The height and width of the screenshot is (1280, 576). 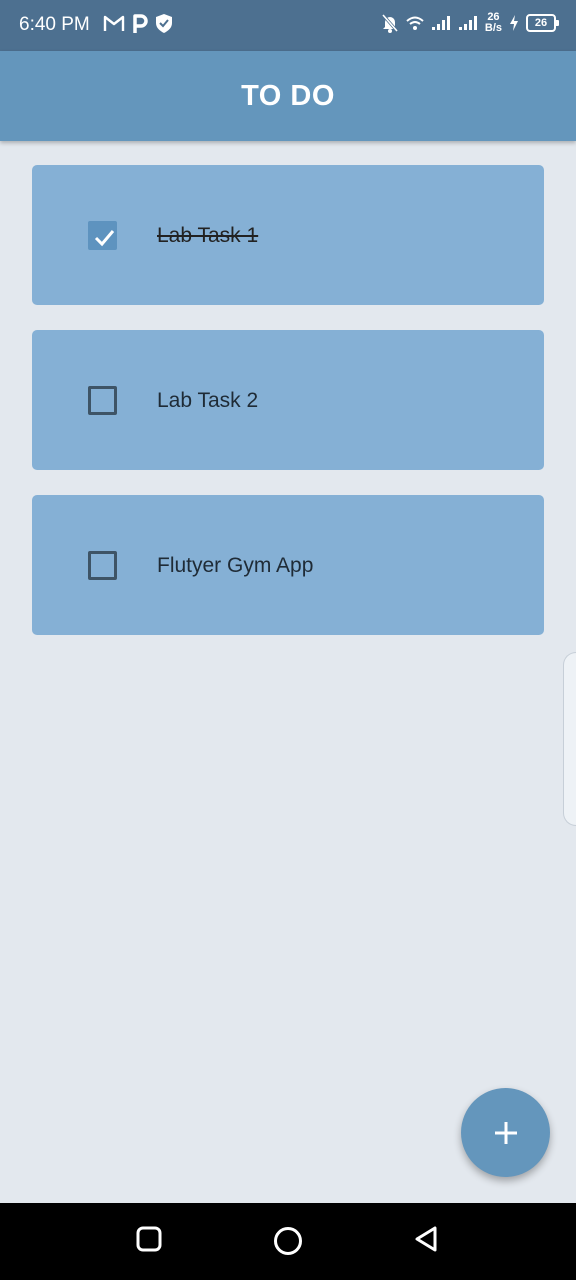 I want to click on check-icon, so click(x=104, y=238).